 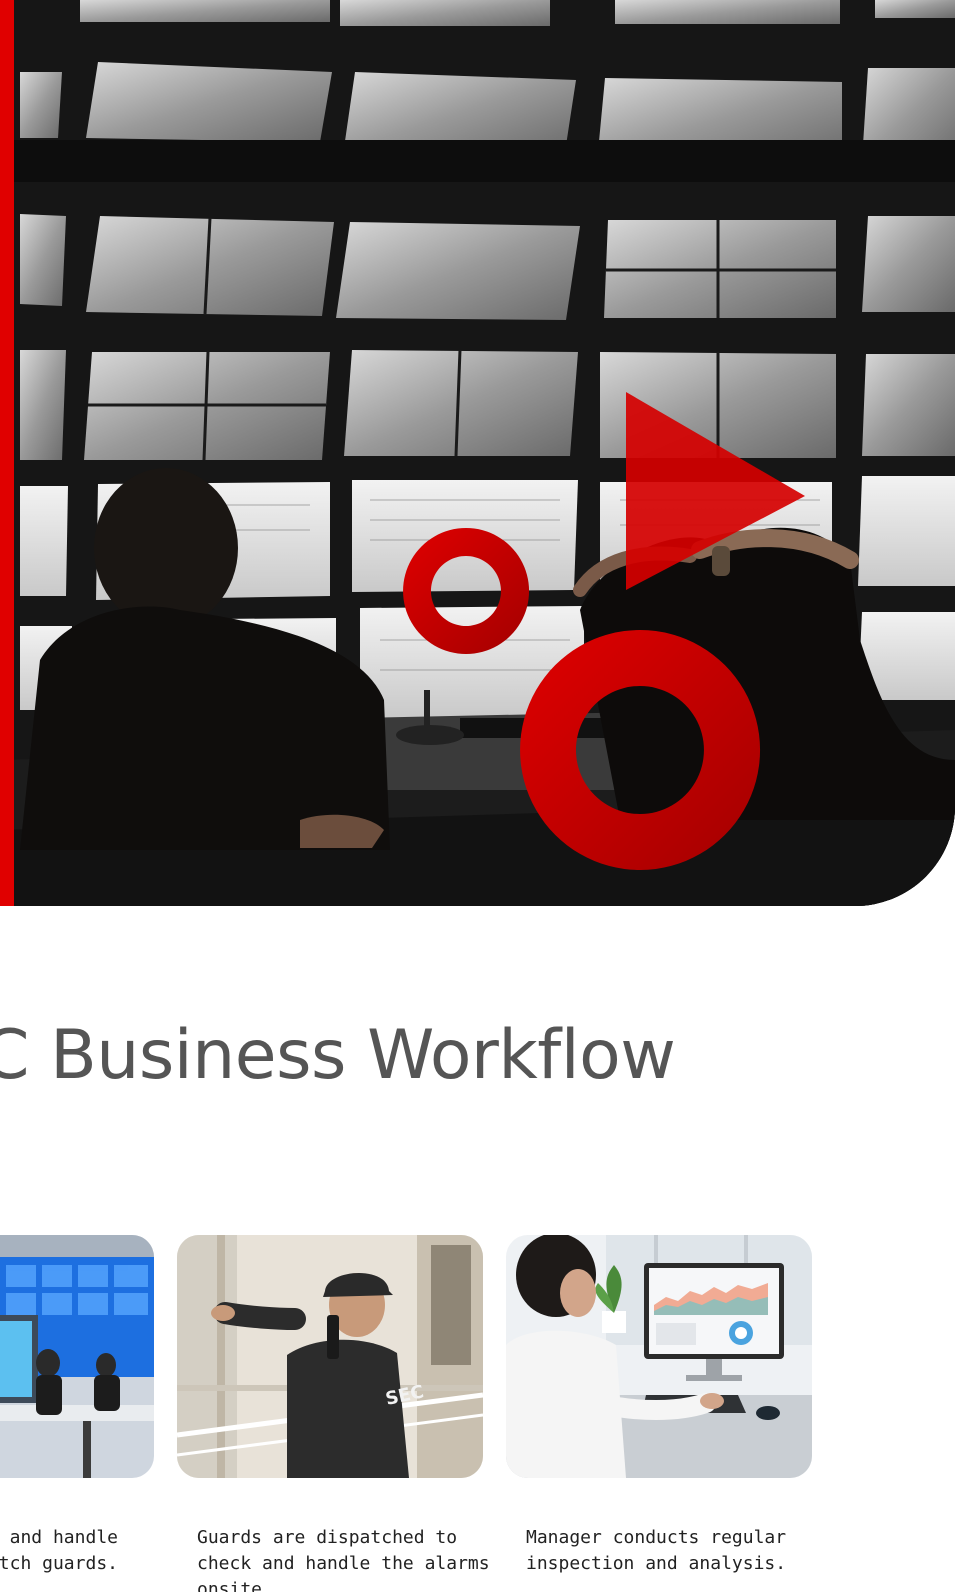 I want to click on triangle-play-shape, so click(x=715, y=491).